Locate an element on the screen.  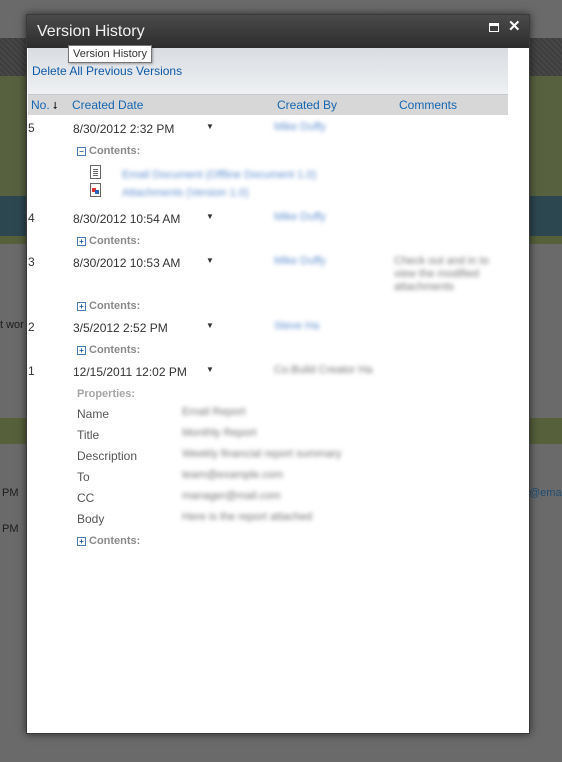
attachment-icon is located at coordinates (95, 190).